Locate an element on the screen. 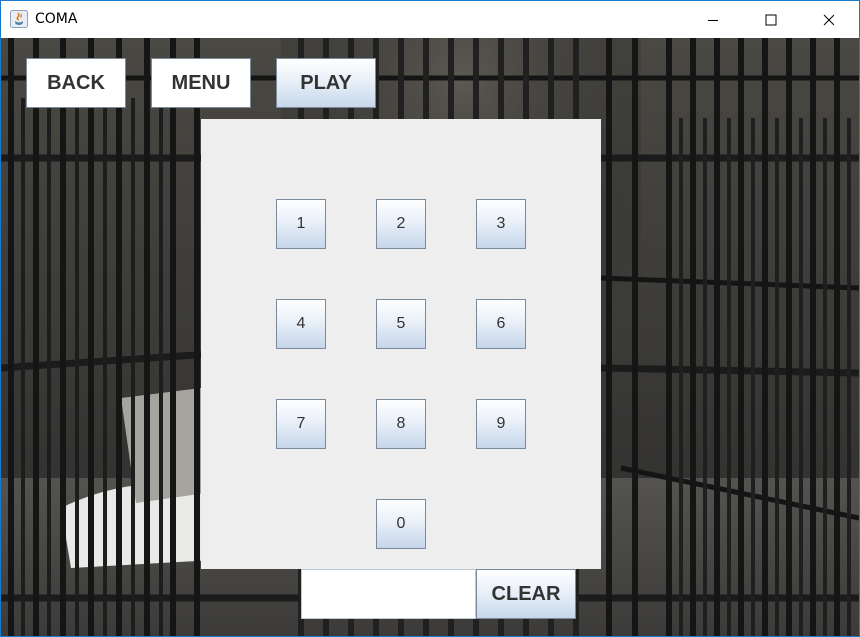 The width and height of the screenshot is (860, 637). key-1: 1 is located at coordinates (301, 224).